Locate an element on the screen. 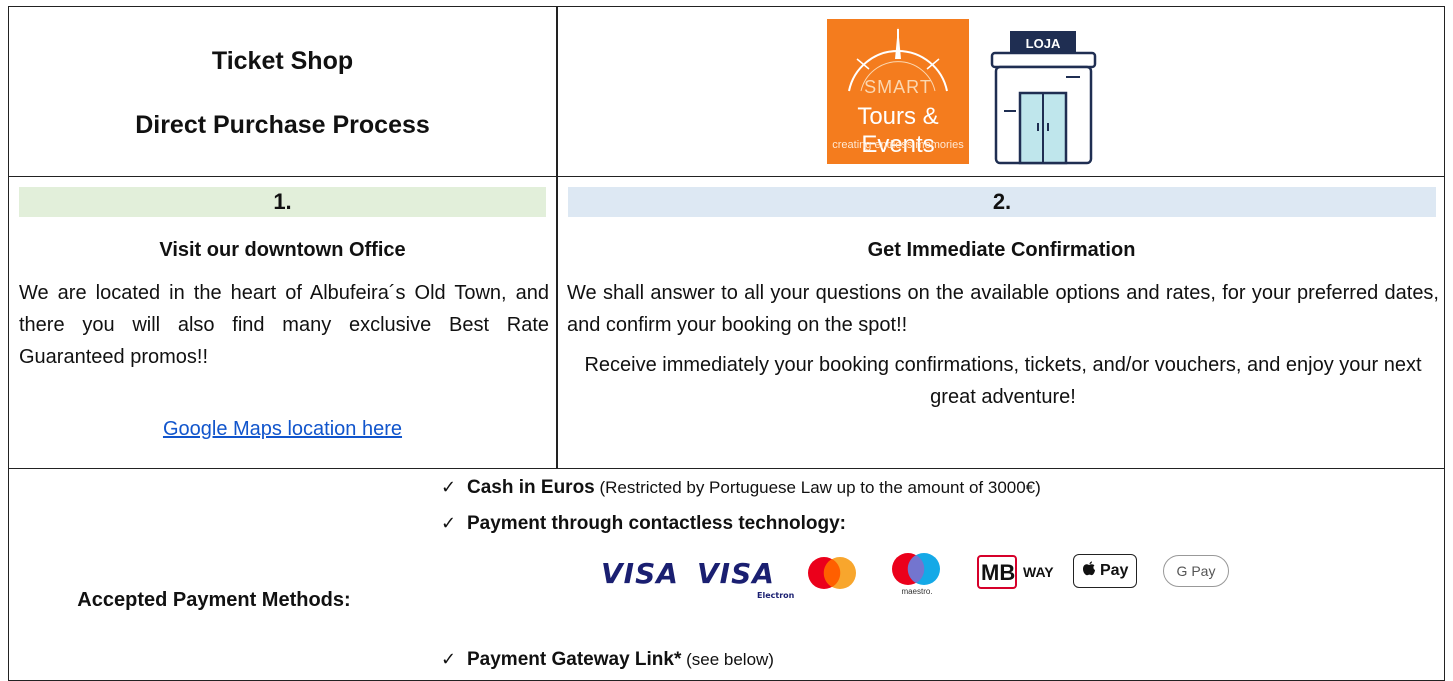 The image size is (1453, 681). step2-number: 2. is located at coordinates (1002, 202).